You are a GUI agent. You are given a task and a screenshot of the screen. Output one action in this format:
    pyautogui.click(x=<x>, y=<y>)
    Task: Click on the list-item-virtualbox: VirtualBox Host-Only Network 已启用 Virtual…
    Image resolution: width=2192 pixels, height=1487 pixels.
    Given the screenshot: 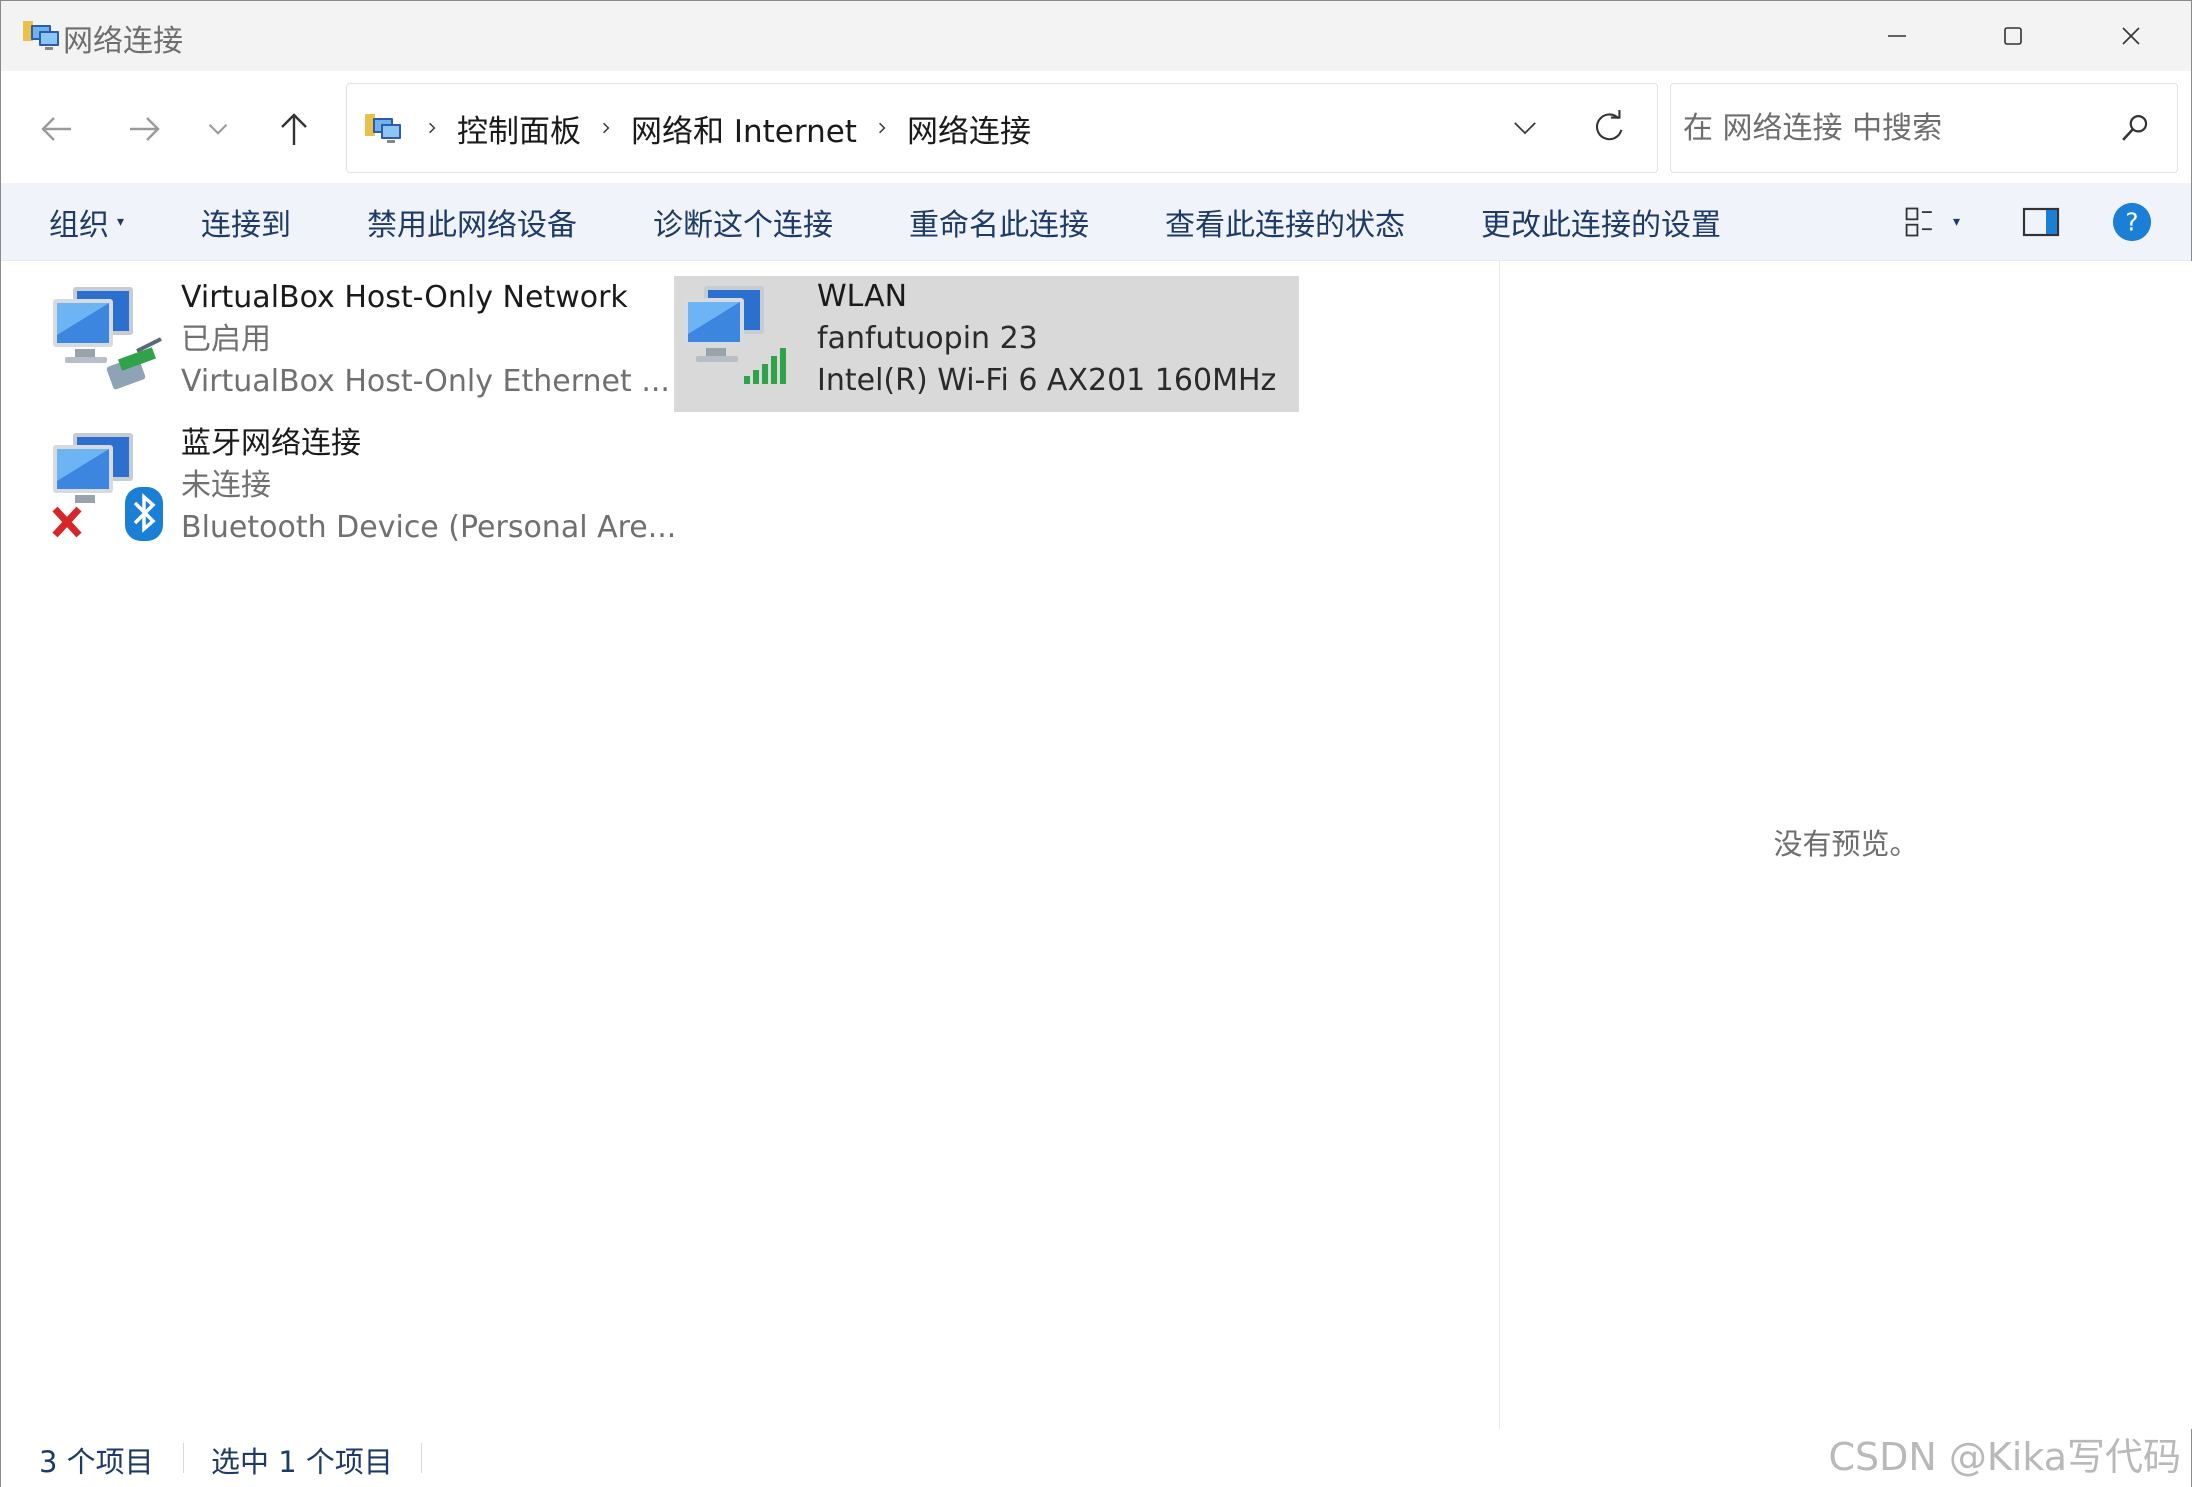 What is the action you would take?
    pyautogui.click(x=356, y=345)
    